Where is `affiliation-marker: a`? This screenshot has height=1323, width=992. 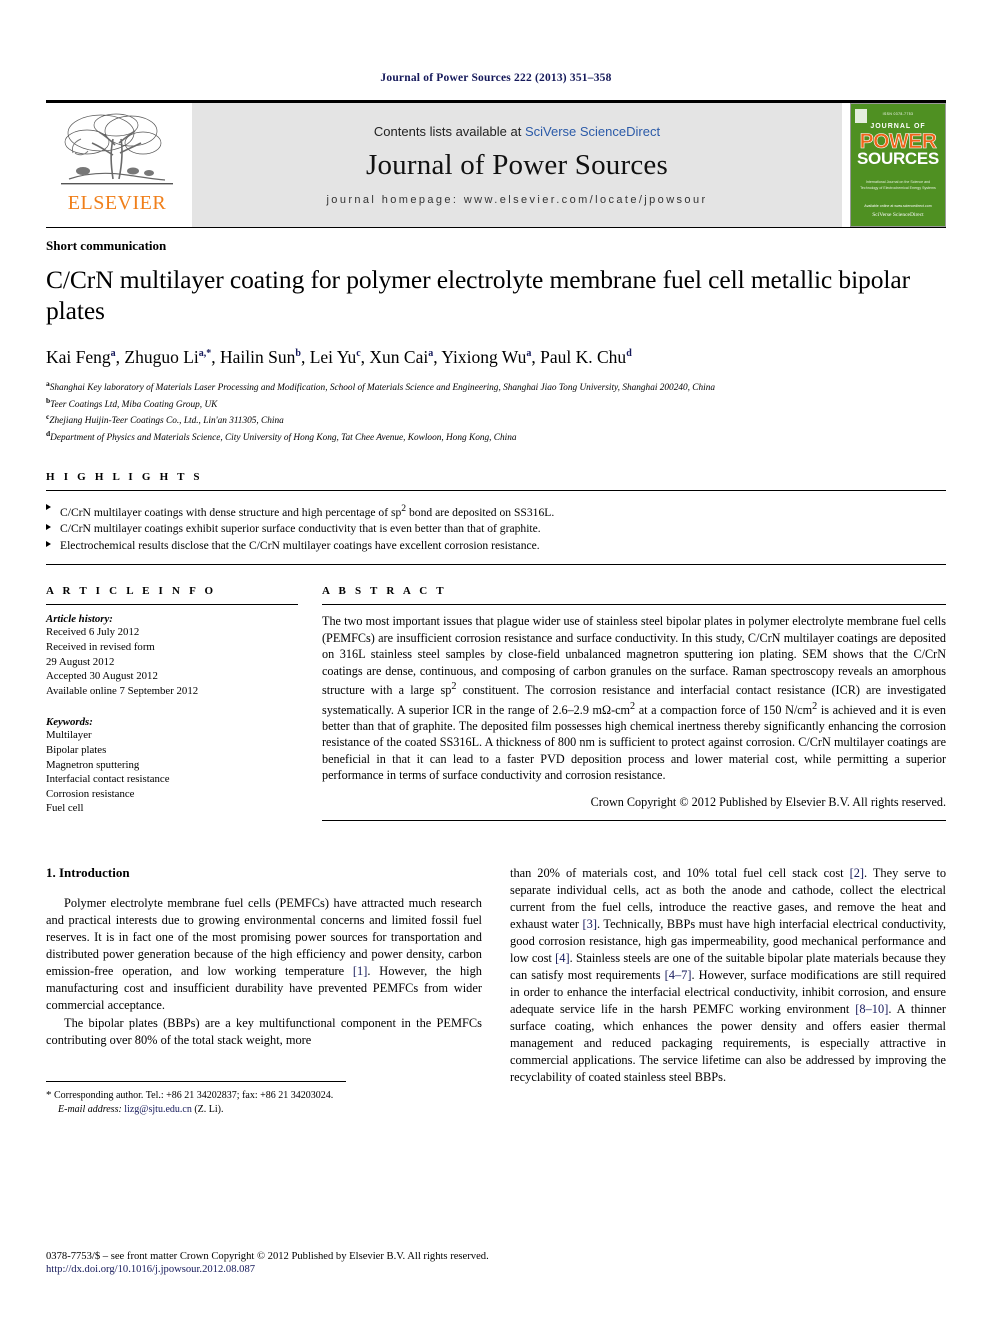
affiliation-marker: a is located at coordinates (48, 383).